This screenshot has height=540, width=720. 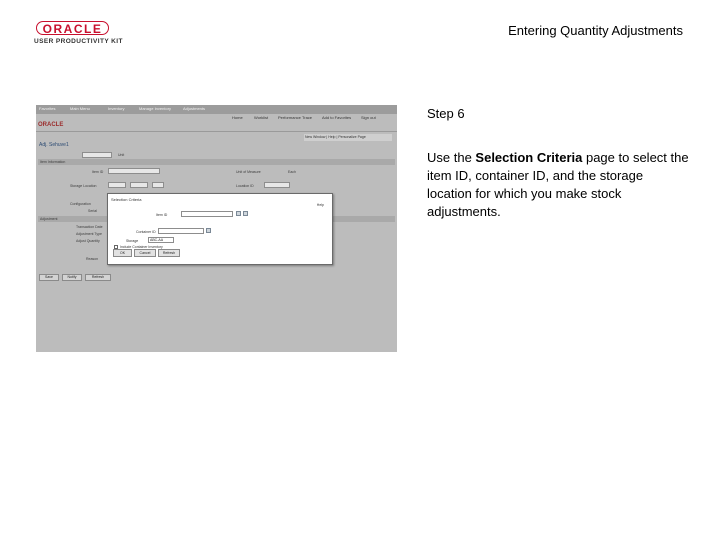 I want to click on unit-field, so click(x=97, y=155).